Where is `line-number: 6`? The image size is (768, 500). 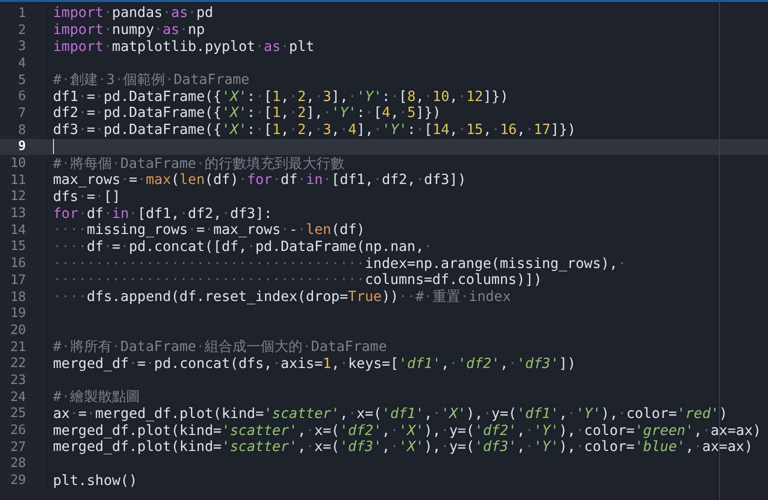
line-number: 6 is located at coordinates (22, 96).